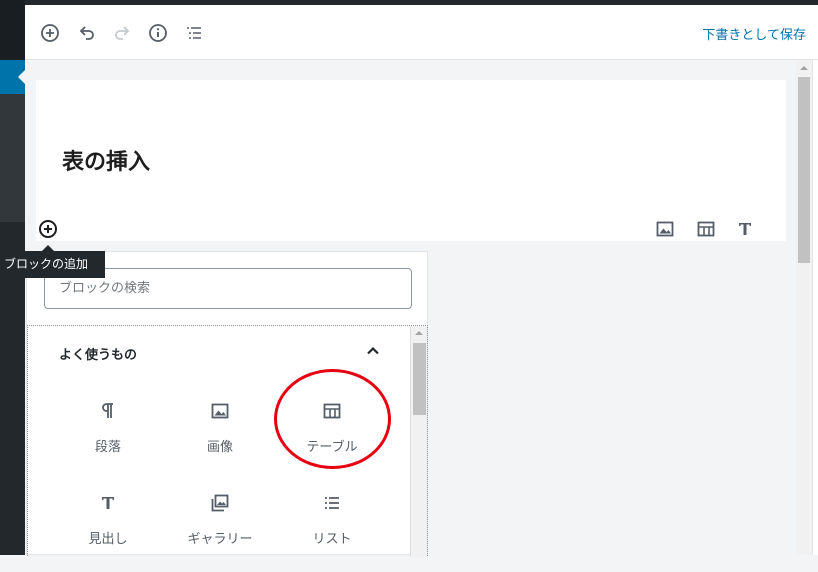  I want to click on editor-header: 下書きとして保存, so click(421, 32).